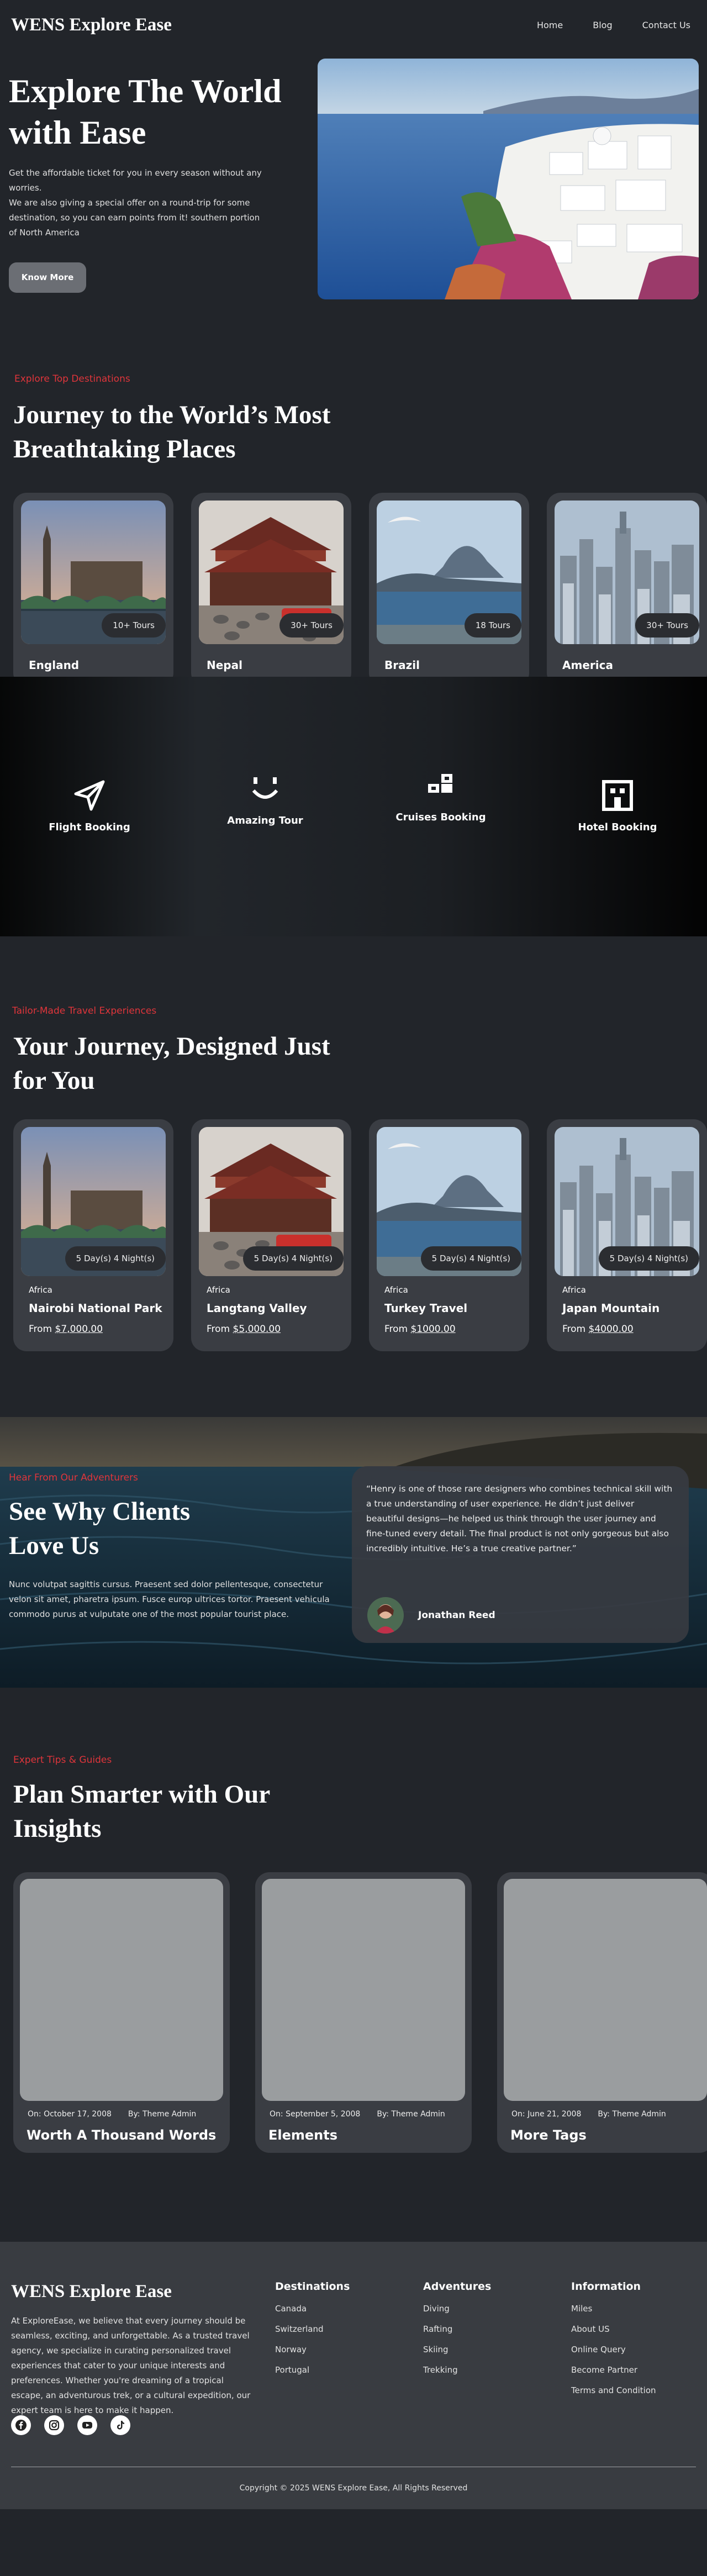 Image resolution: width=707 pixels, height=2576 pixels. What do you see at coordinates (70, 2425) in the screenshot?
I see `social-links` at bounding box center [70, 2425].